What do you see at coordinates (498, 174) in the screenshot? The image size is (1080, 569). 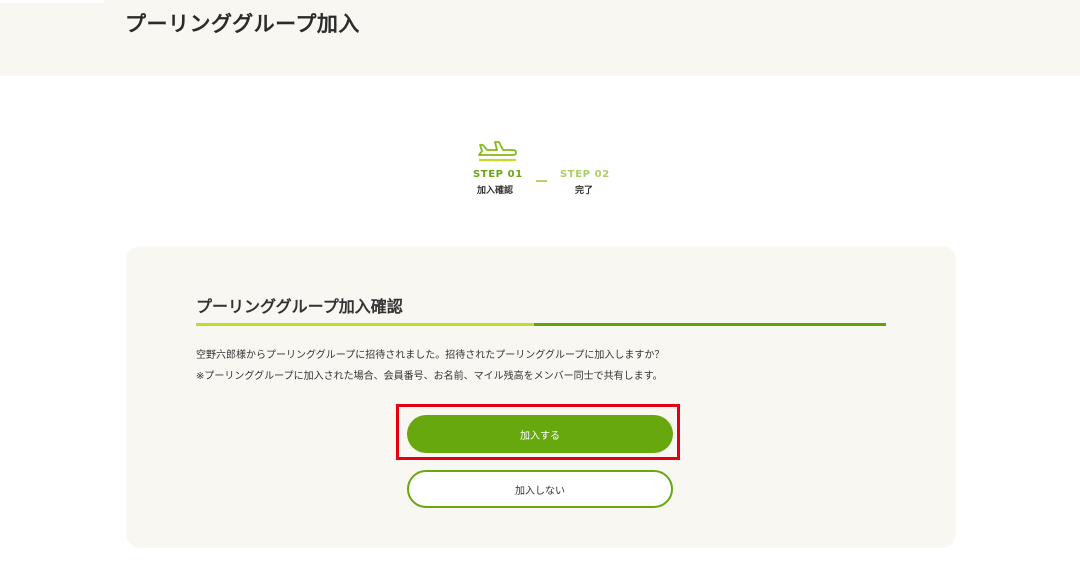 I see `step-1-number: STEP 01` at bounding box center [498, 174].